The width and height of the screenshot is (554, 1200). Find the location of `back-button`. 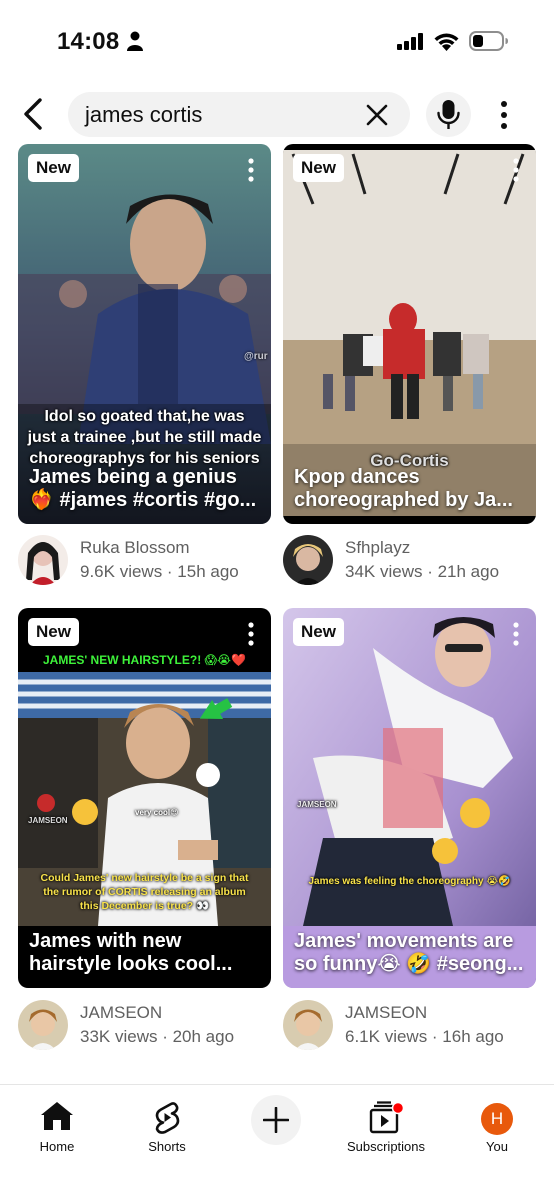

back-button is located at coordinates (33, 114).